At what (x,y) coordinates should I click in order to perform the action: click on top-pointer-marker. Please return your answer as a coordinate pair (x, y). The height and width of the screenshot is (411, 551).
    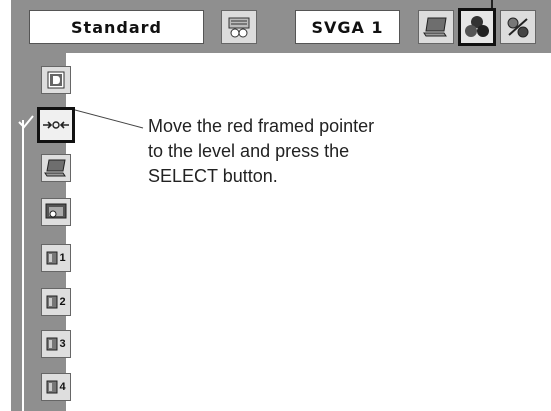
    Looking at the image, I should click on (492, 4).